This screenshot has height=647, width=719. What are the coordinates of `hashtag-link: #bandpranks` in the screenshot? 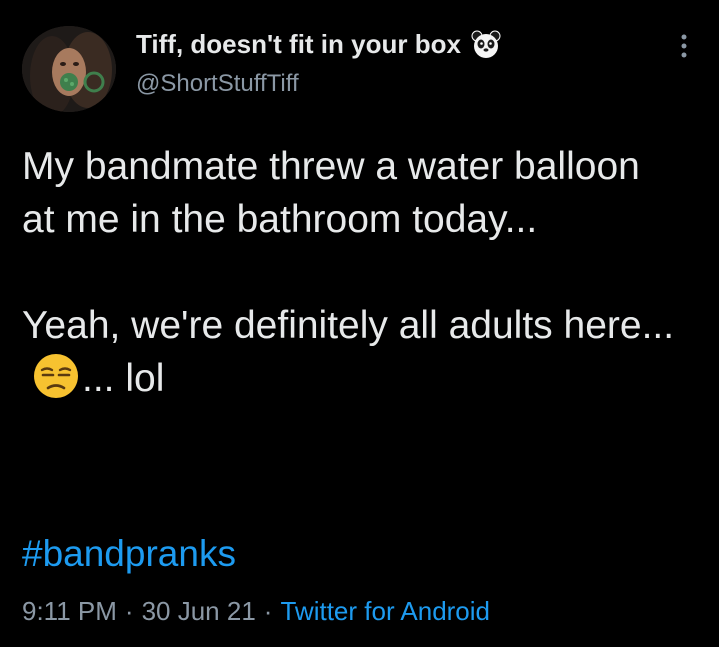 It's located at (129, 554).